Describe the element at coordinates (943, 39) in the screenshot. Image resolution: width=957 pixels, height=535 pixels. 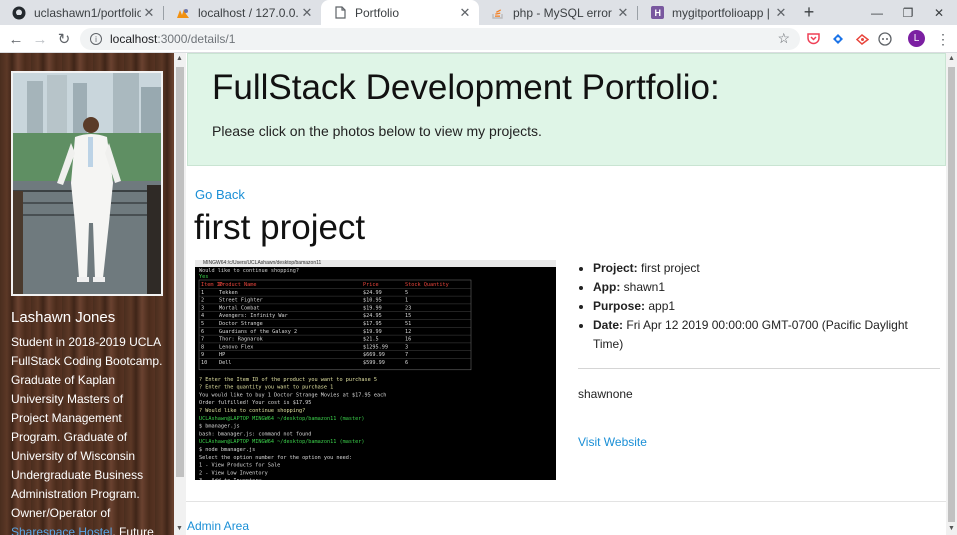
I see `menu-kebab-icon: ⋮` at that location.